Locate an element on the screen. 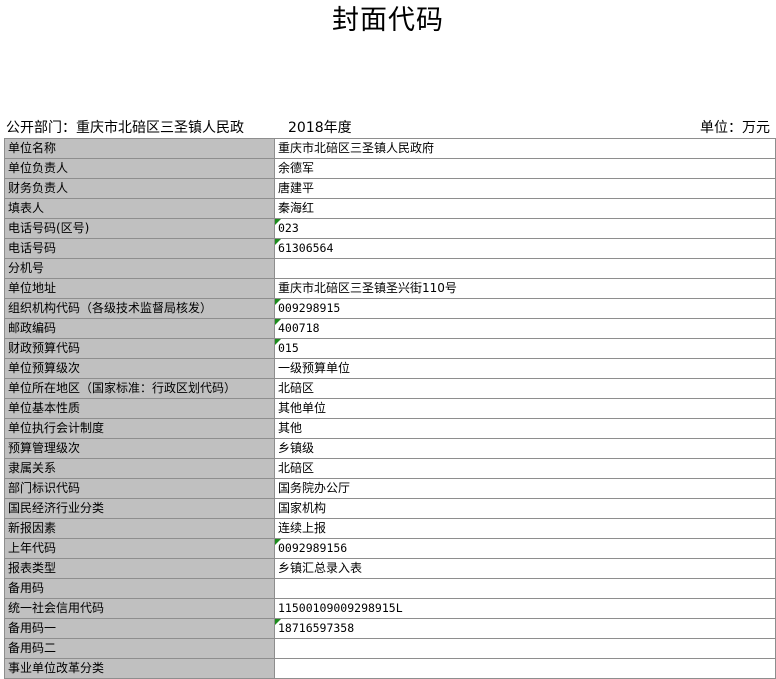 The height and width of the screenshot is (679, 776). table-row: 国民经济行业分类 国家机构 is located at coordinates (390, 508).